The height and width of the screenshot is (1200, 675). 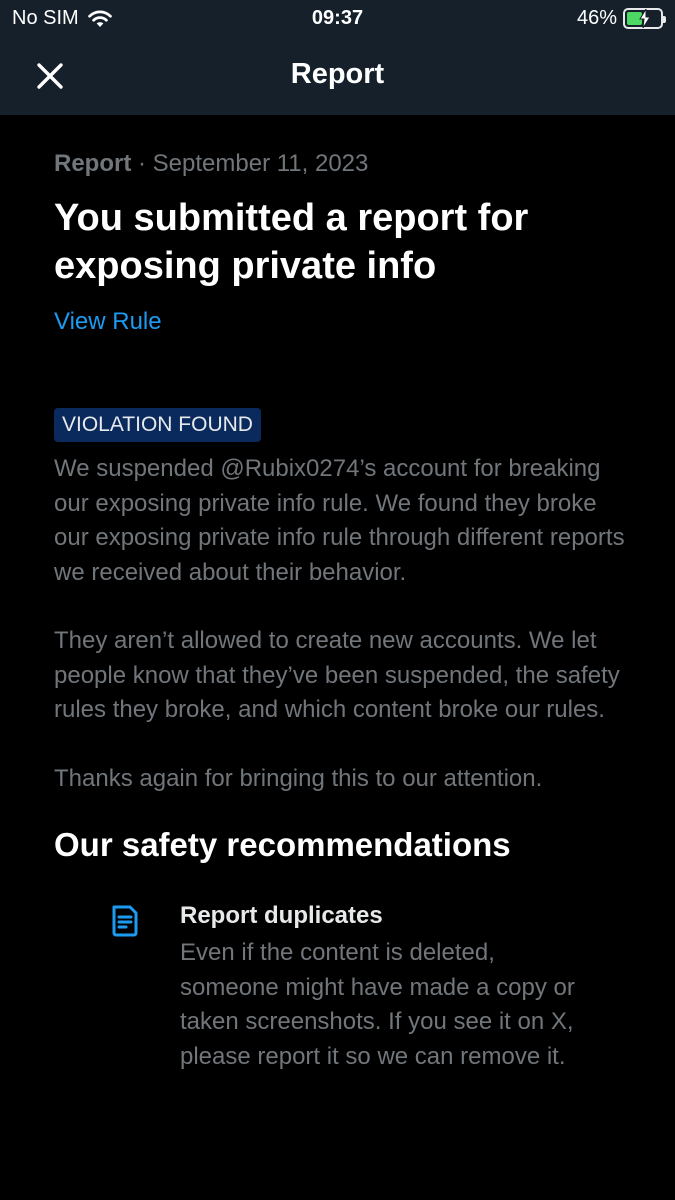 I want to click on battery-level, so click(x=639, y=18).